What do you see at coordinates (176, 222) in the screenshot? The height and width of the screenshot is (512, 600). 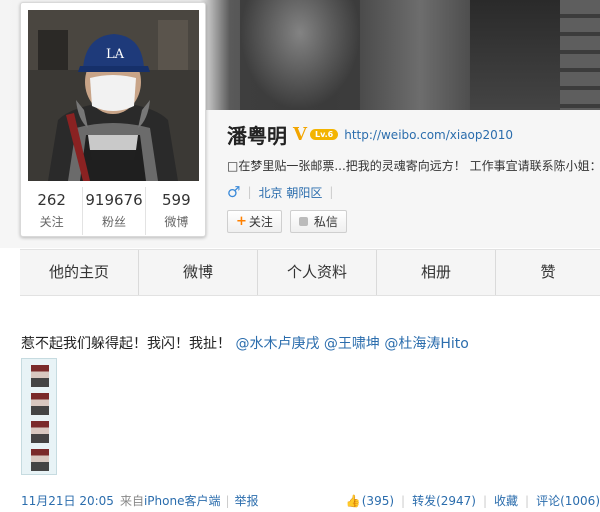 I see `stat-label: 微博` at bounding box center [176, 222].